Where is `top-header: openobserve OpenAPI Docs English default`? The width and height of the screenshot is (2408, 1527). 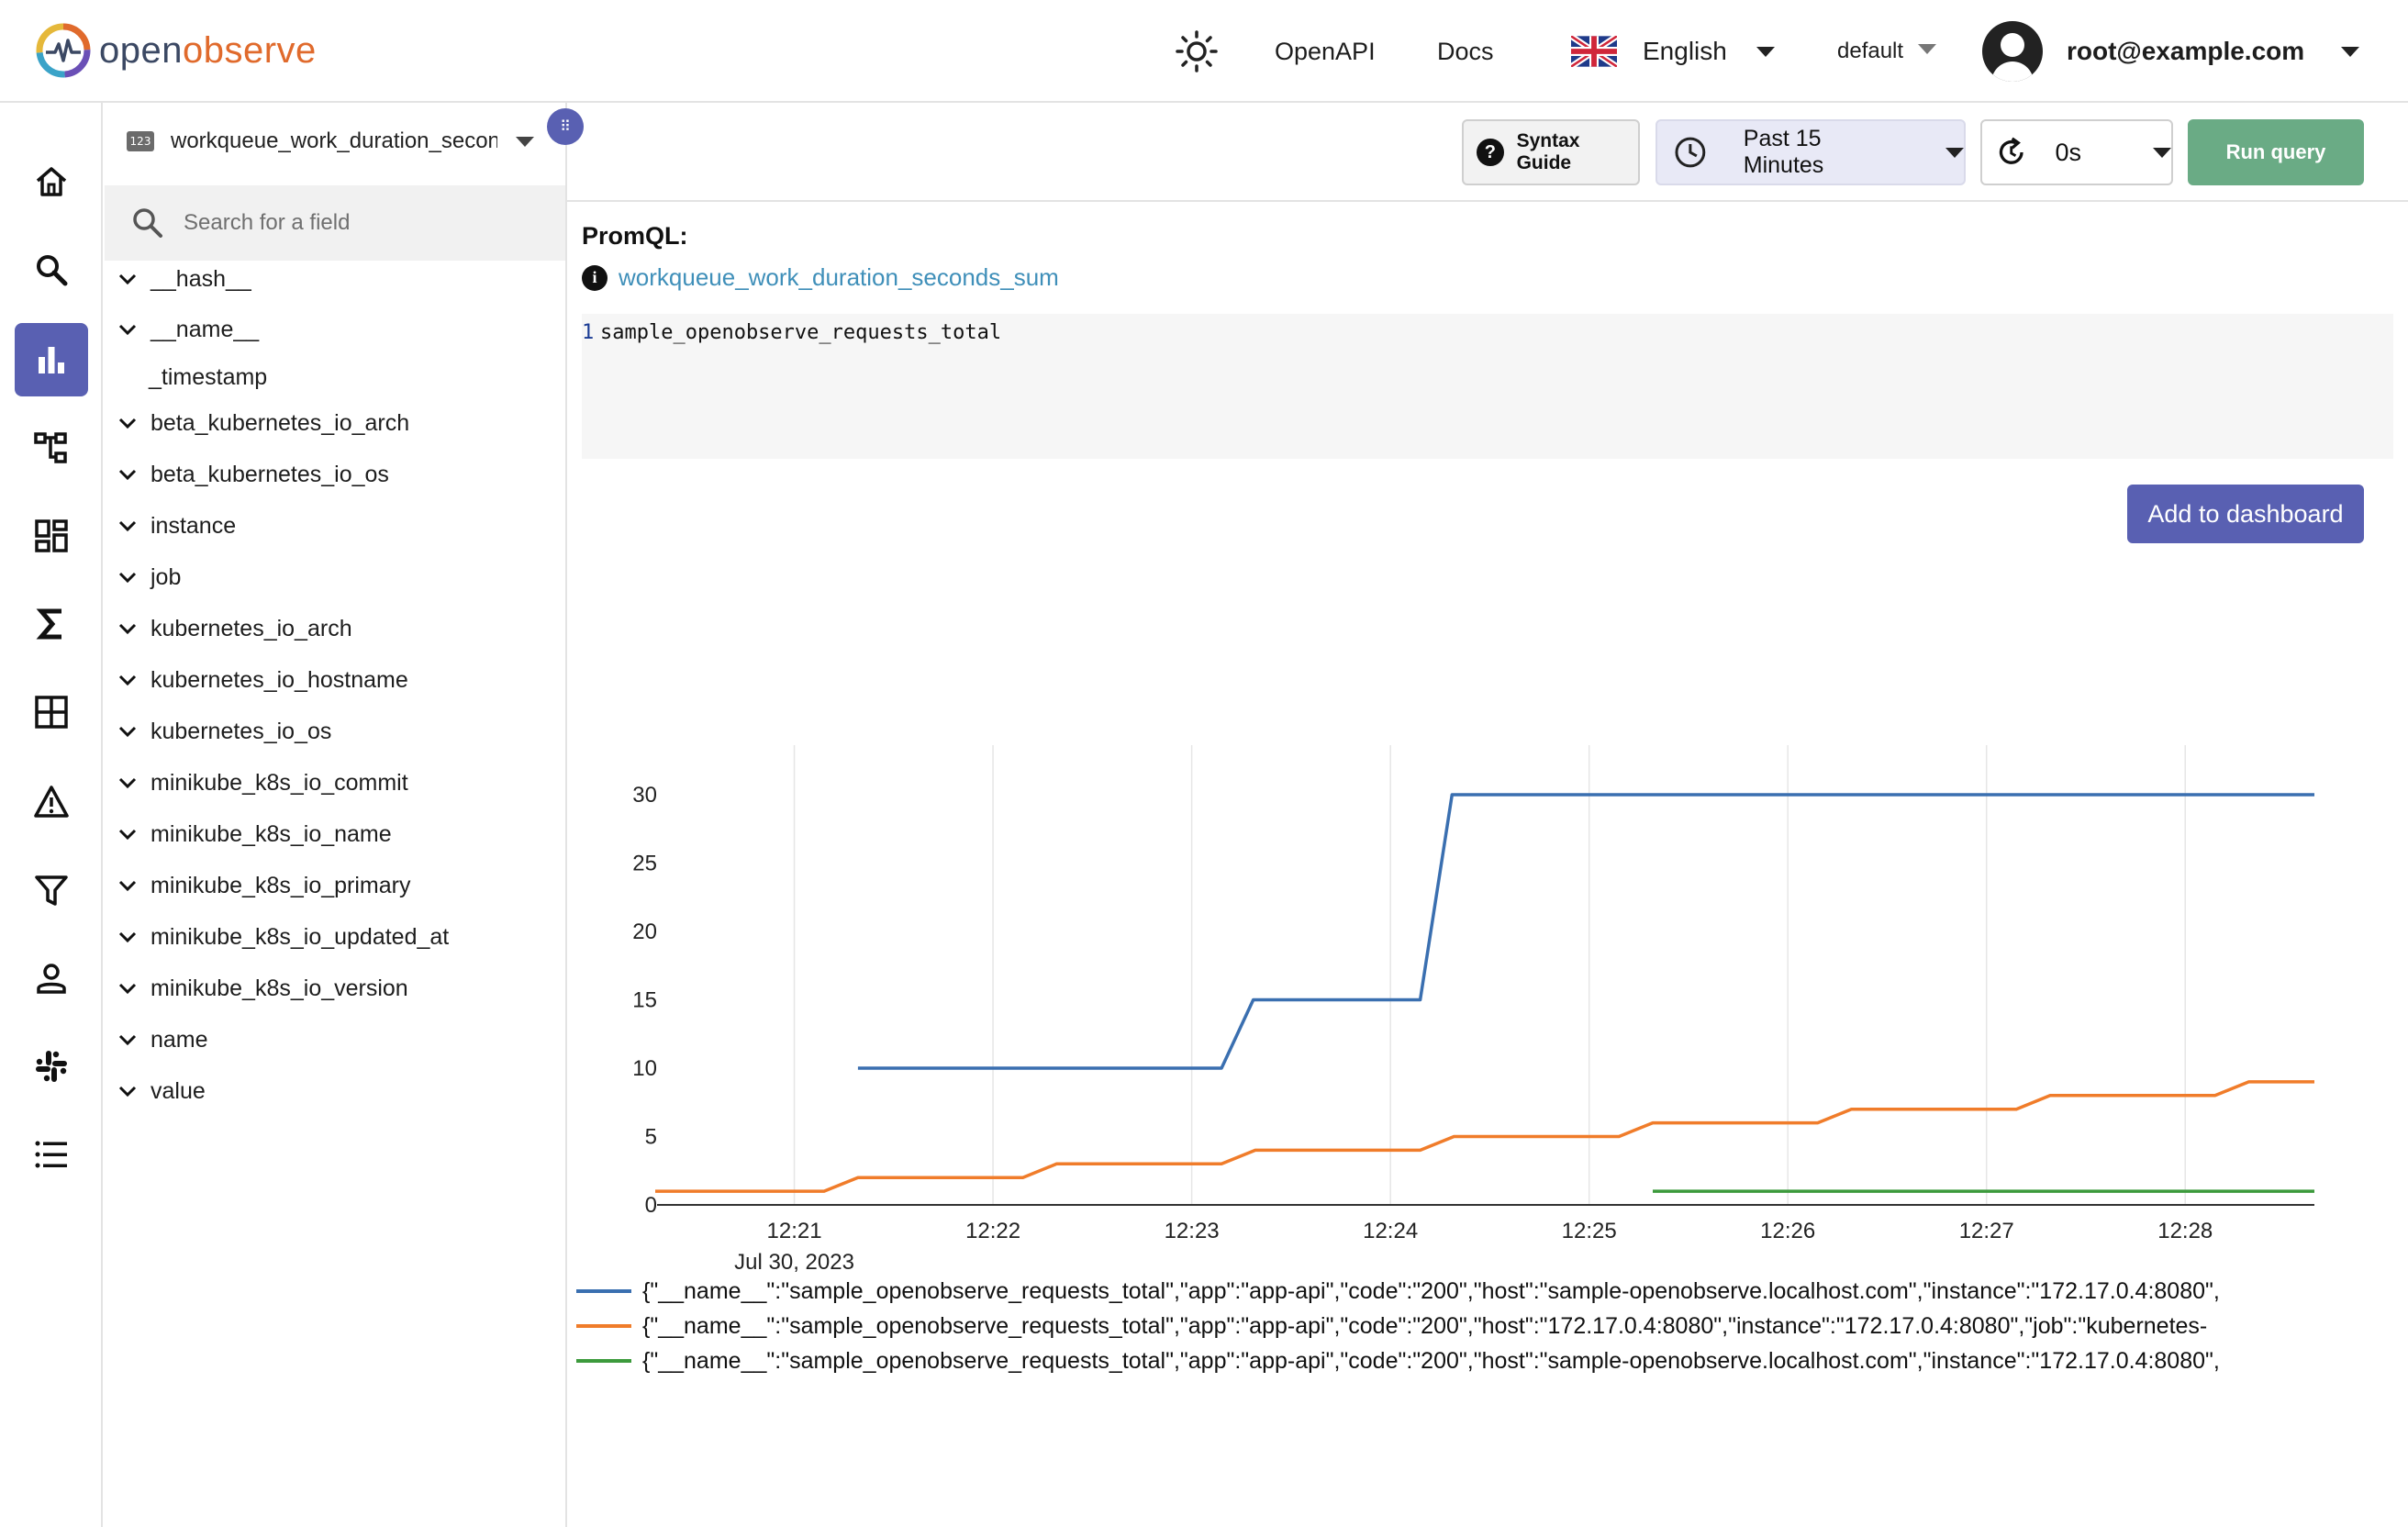 top-header: openobserve OpenAPI Docs English default is located at coordinates (1204, 52).